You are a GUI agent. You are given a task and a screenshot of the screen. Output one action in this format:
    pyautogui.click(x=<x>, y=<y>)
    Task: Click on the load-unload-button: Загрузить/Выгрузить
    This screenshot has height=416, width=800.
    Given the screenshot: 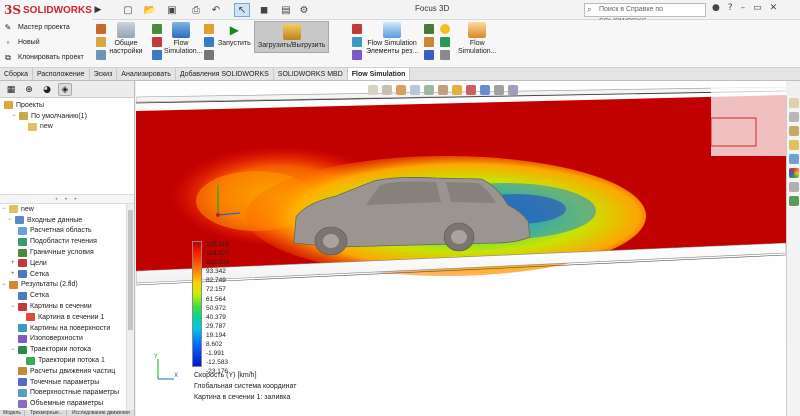 What is the action you would take?
    pyautogui.click(x=292, y=37)
    